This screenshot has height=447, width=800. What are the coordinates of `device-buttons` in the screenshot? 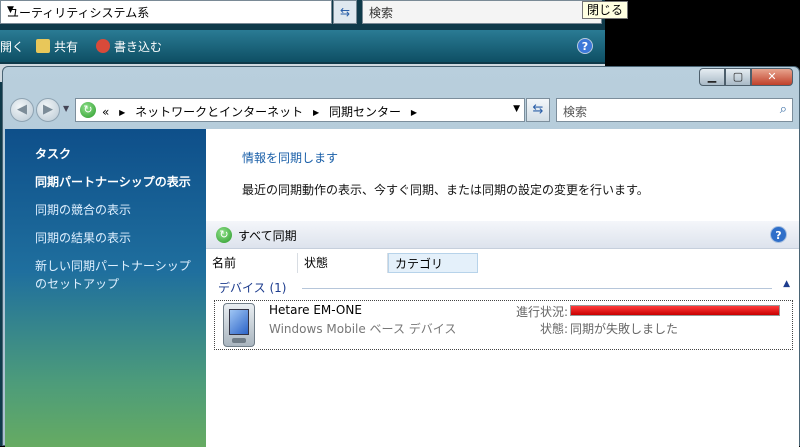 It's located at (239, 340).